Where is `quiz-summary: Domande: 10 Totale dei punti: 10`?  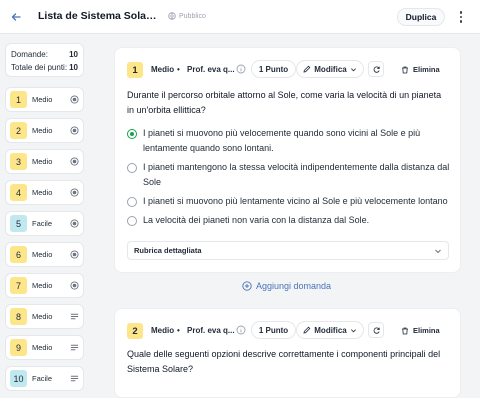
quiz-summary: Domande: 10 Totale dei punti: 10 is located at coordinates (44, 60).